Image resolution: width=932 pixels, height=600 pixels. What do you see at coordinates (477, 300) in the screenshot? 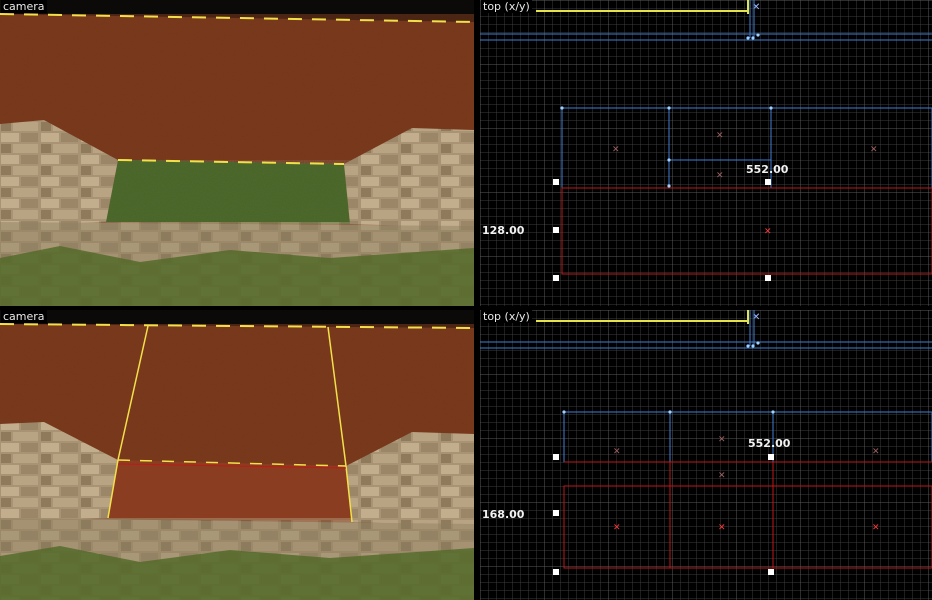
I see `viewport-splitter-vertical` at bounding box center [477, 300].